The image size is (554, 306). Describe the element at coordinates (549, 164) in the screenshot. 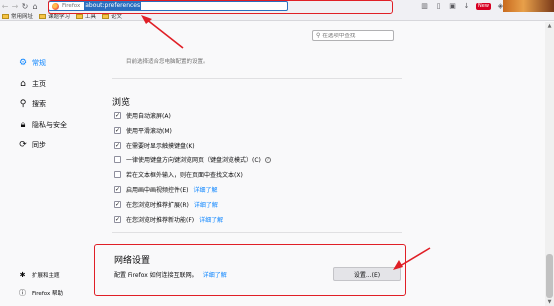

I see `scrollbar: ▲ ▼` at that location.